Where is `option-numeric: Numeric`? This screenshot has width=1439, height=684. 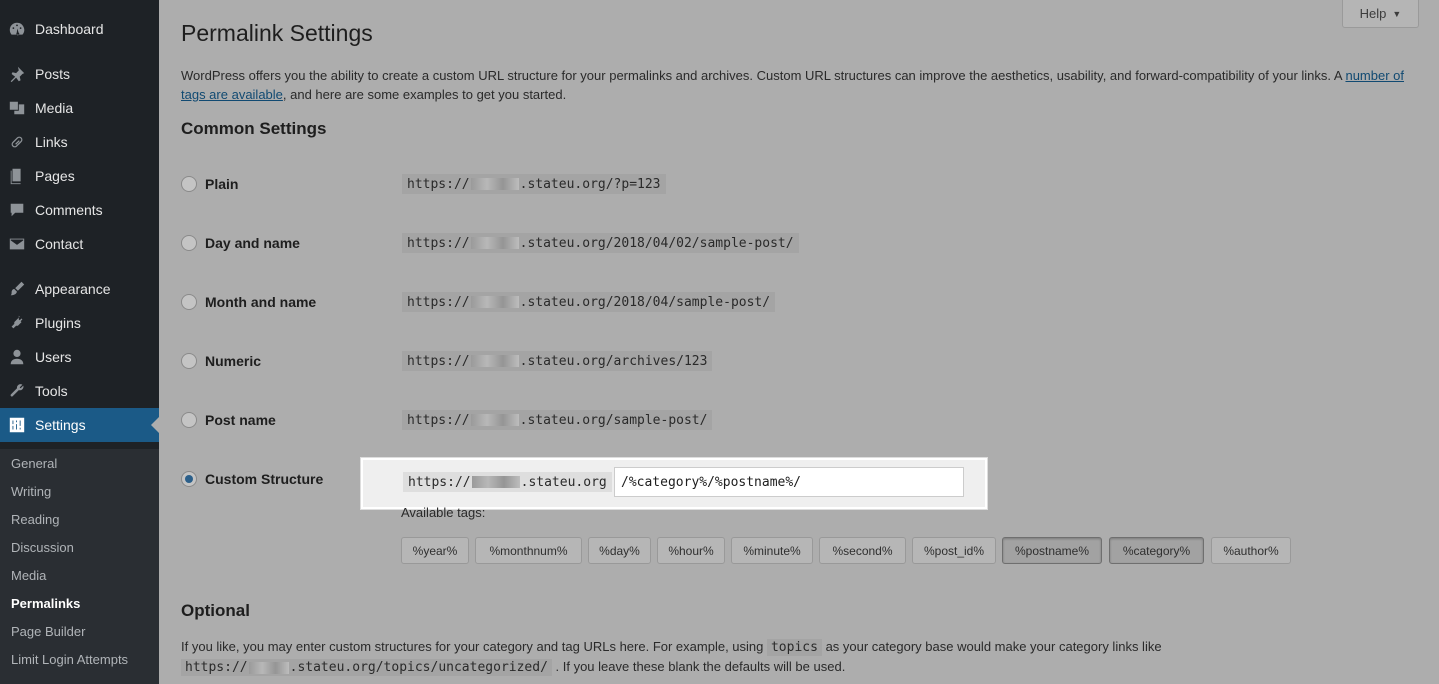 option-numeric: Numeric is located at coordinates (221, 361).